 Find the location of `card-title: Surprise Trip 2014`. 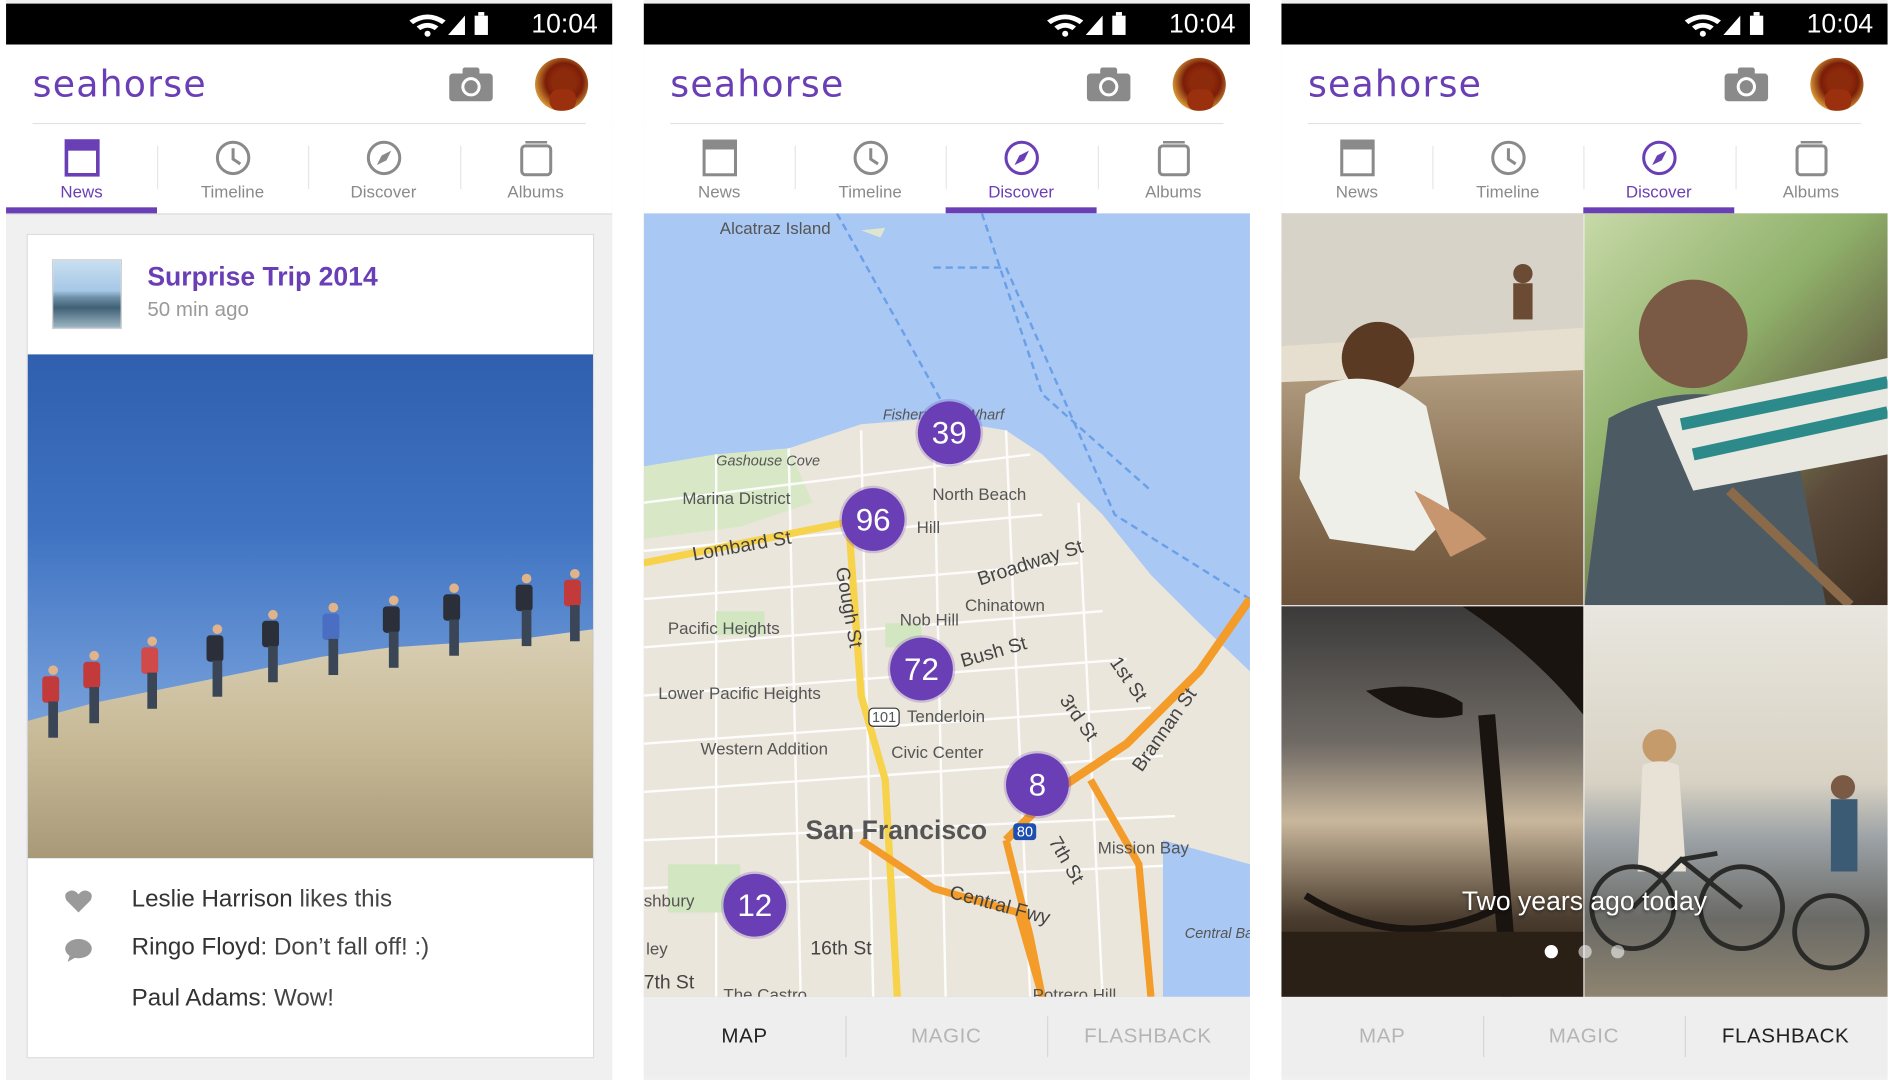

card-title: Surprise Trip 2014 is located at coordinates (262, 277).